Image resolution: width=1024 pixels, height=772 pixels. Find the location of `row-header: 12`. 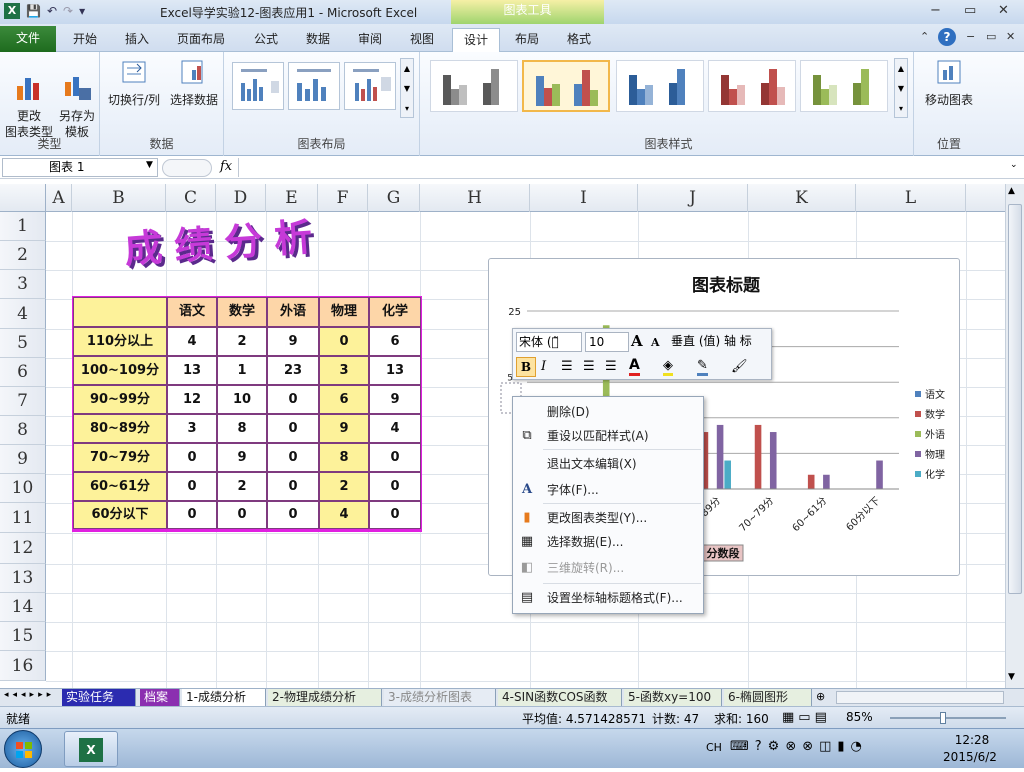

row-header: 12 is located at coordinates (23, 548).